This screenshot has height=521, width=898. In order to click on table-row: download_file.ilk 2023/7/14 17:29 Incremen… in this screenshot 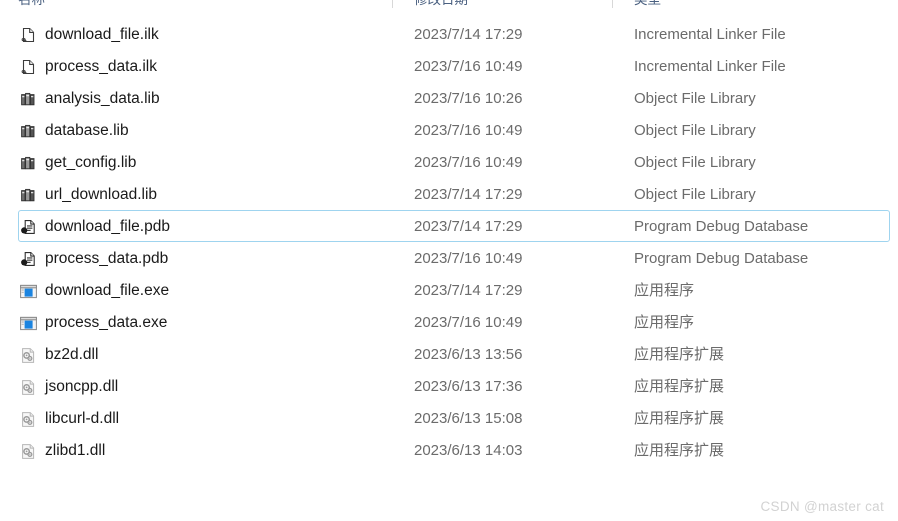, I will do `click(454, 34)`.